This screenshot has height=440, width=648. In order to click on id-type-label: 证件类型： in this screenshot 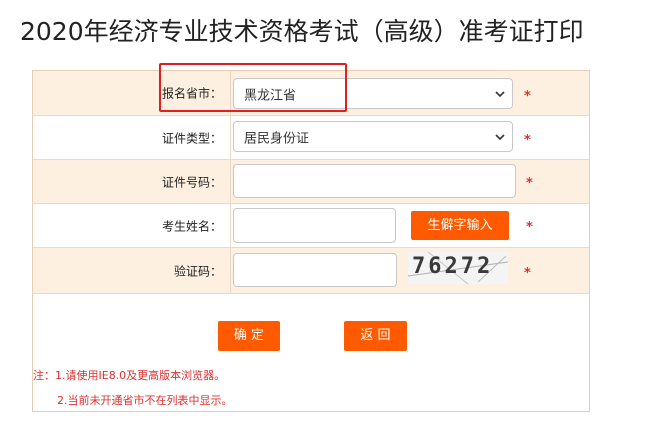, I will do `click(191, 138)`.